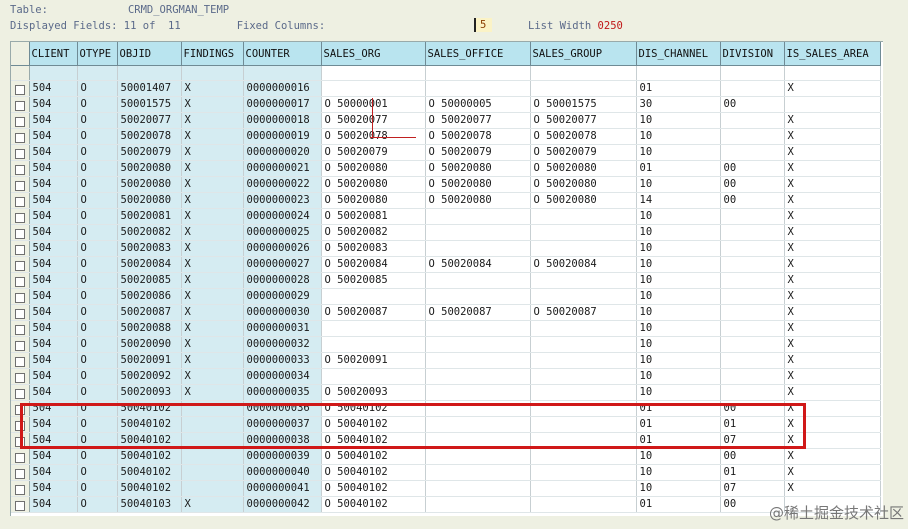 The image size is (908, 529). Describe the element at coordinates (149, 88) in the screenshot. I see `cell-objid: 50001407` at that location.